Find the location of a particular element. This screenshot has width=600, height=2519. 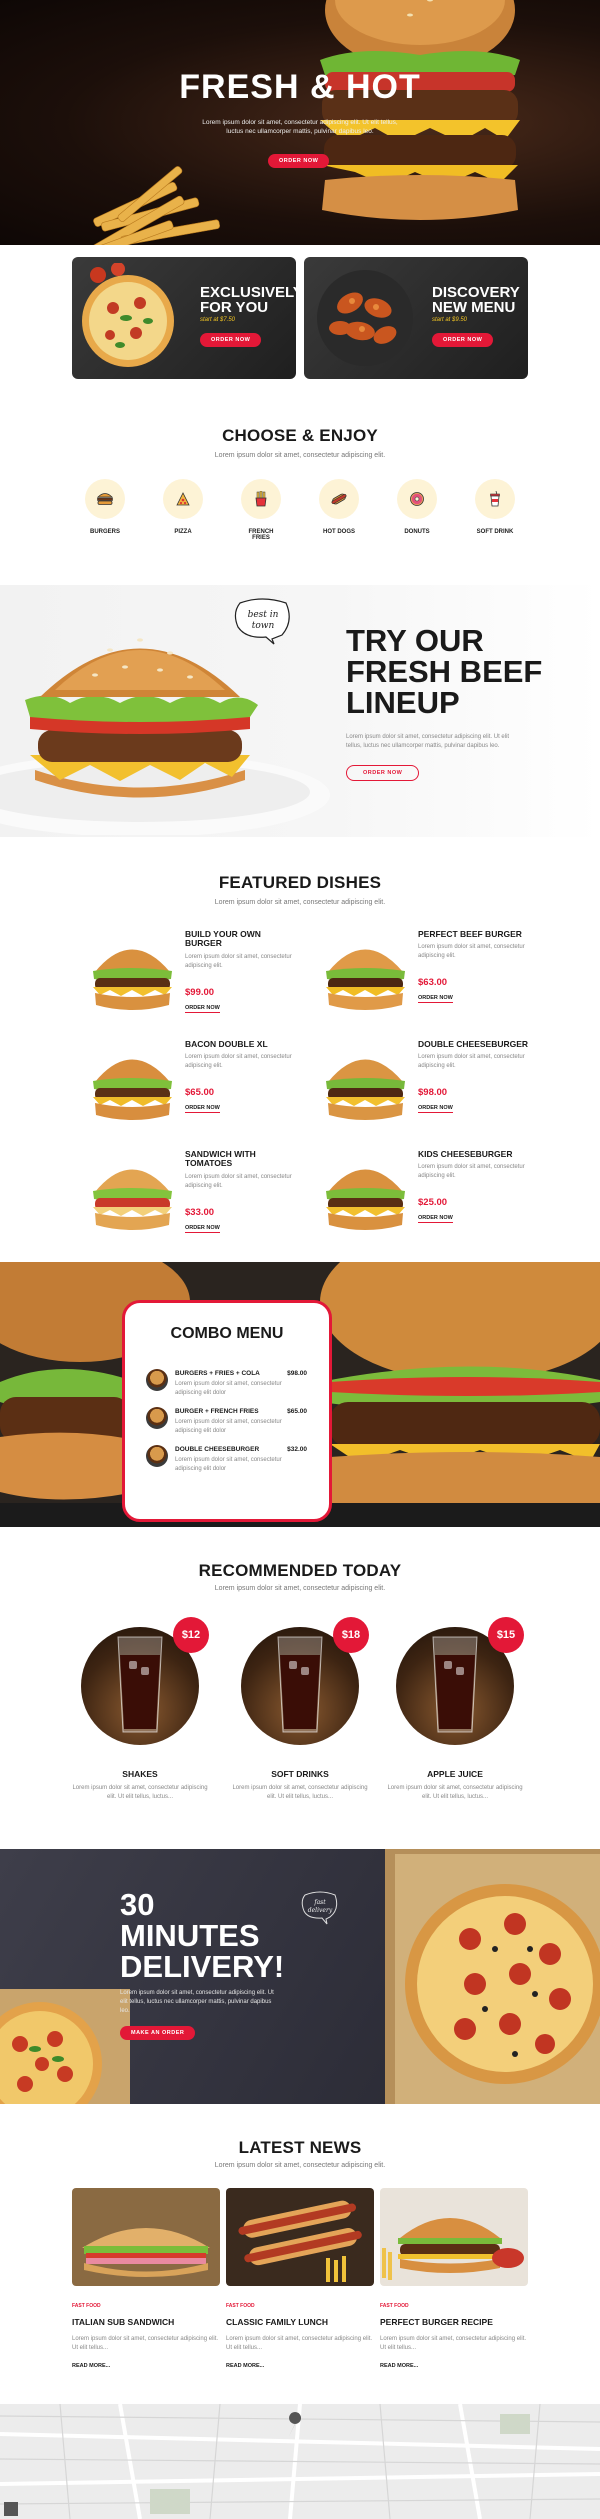

news-image-burger is located at coordinates (454, 2237).